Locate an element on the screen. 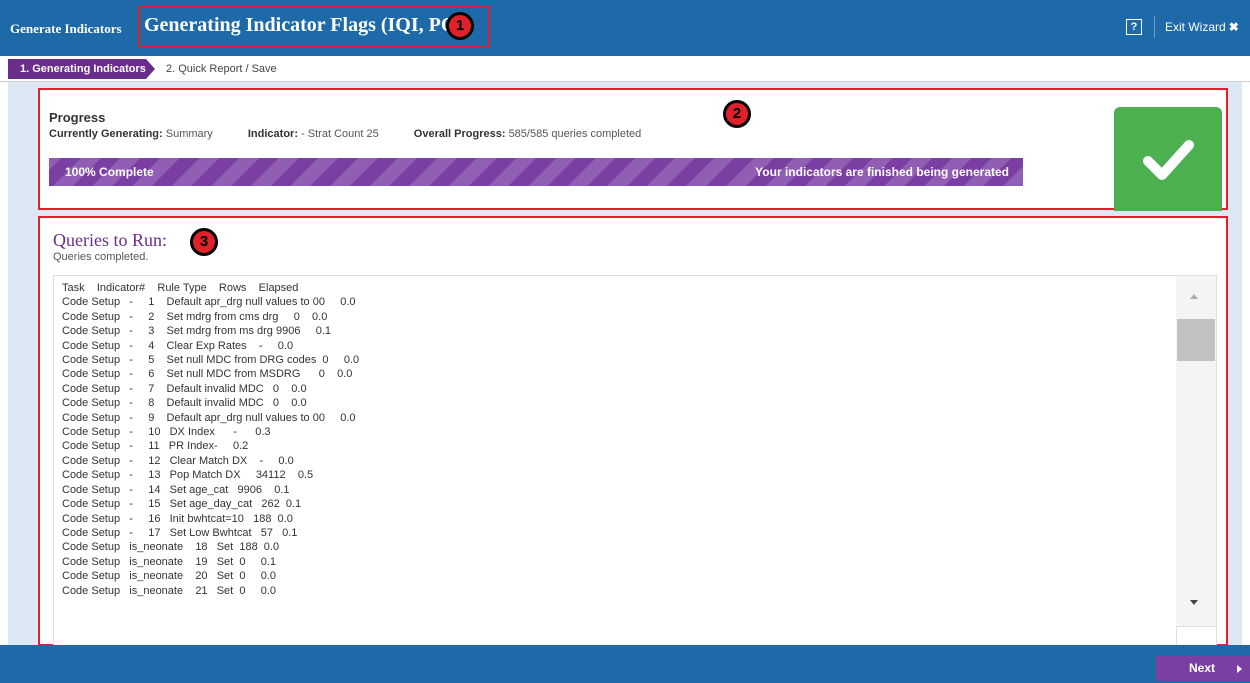 Image resolution: width=1250 pixels, height=683 pixels. progress-percent-text: 100% Complete is located at coordinates (109, 172).